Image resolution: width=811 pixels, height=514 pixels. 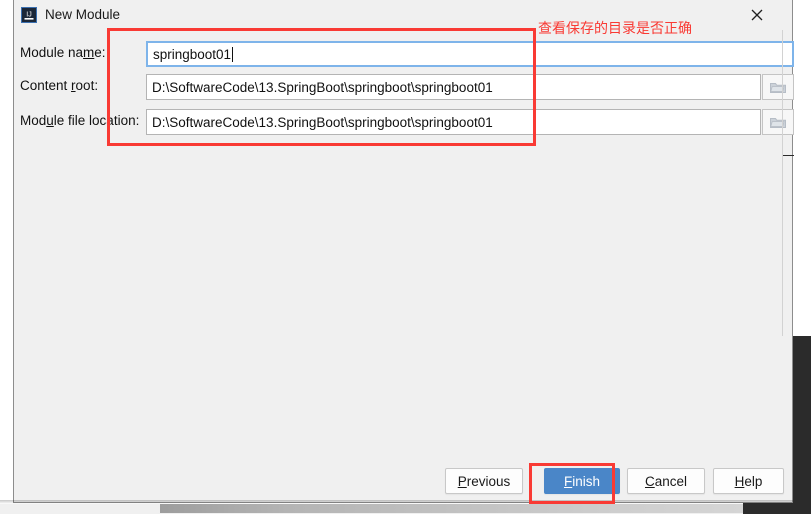 I want to click on intellij-idea-icon: IJ, so click(x=29, y=15).